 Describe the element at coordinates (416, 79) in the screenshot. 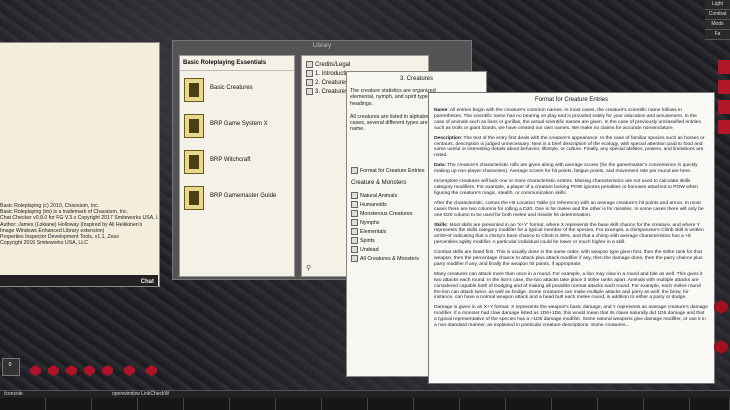

I see `creatures-title: 3. Creatures` at that location.